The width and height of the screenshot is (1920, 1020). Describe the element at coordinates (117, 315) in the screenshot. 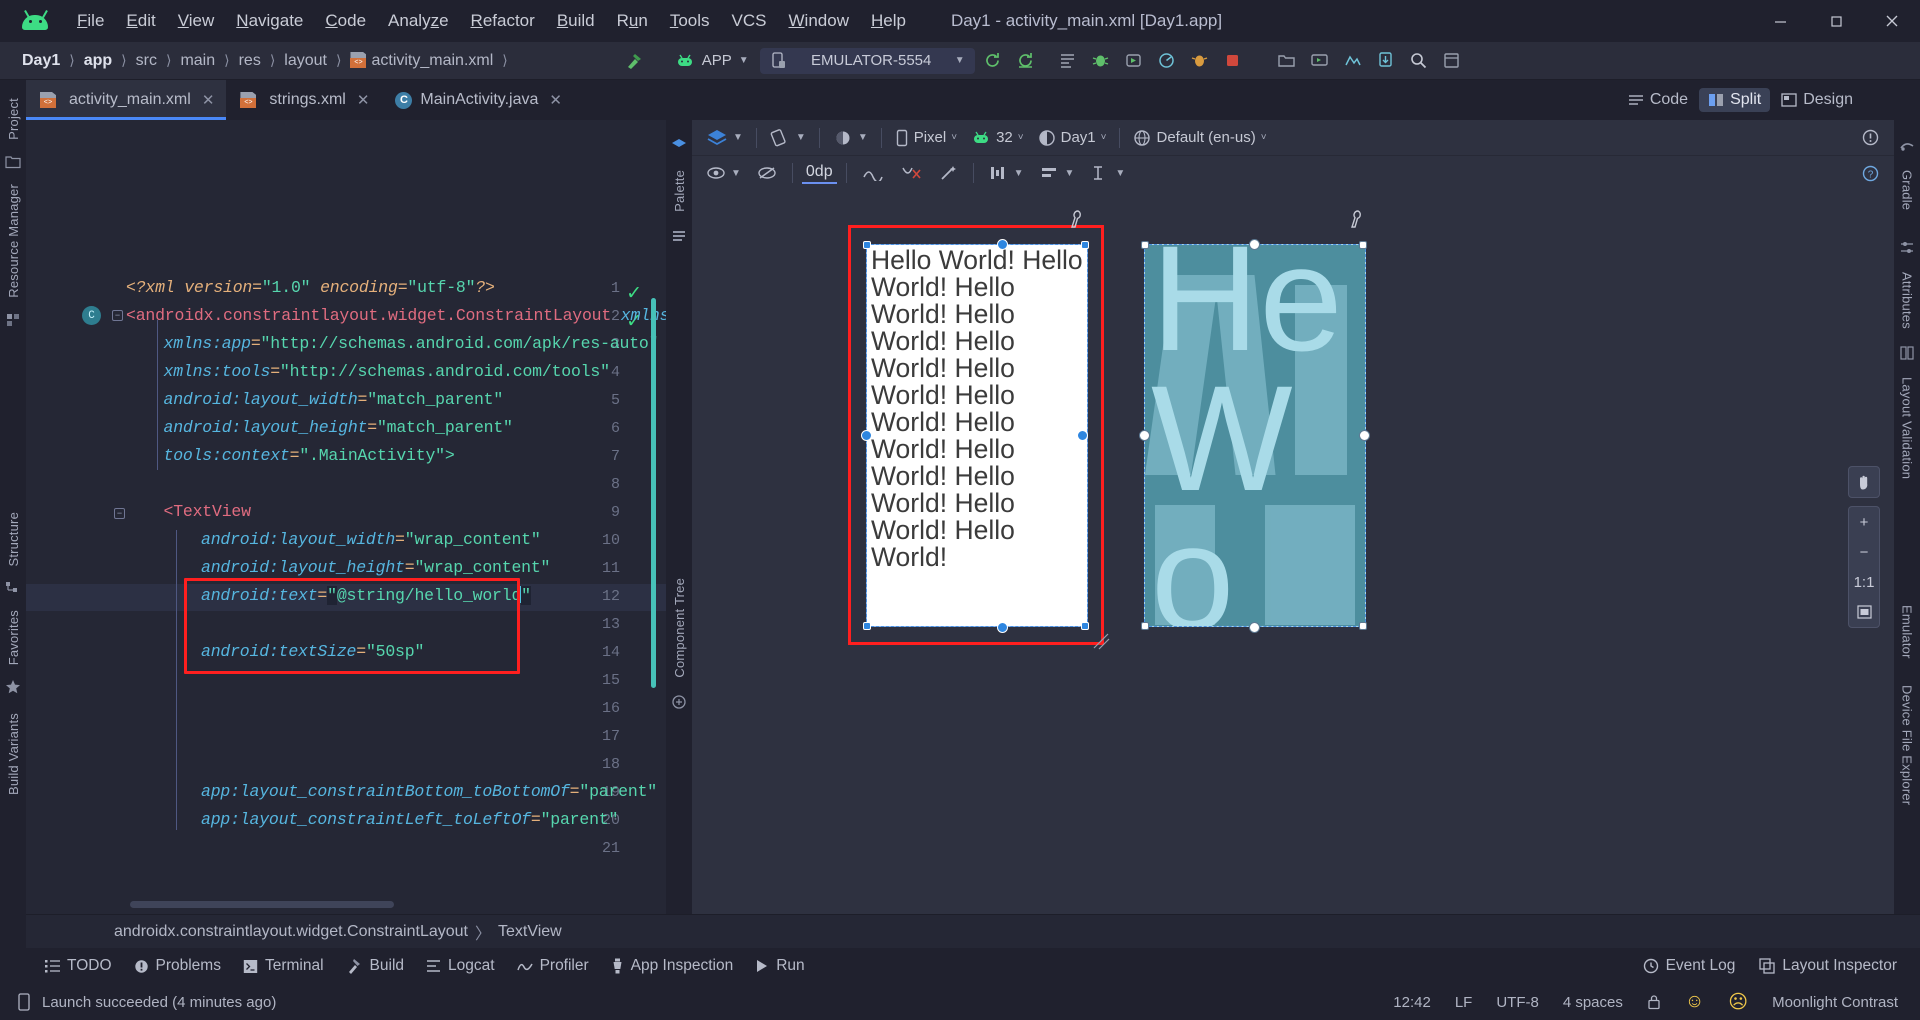

I see `fold-marker-line2: −` at that location.